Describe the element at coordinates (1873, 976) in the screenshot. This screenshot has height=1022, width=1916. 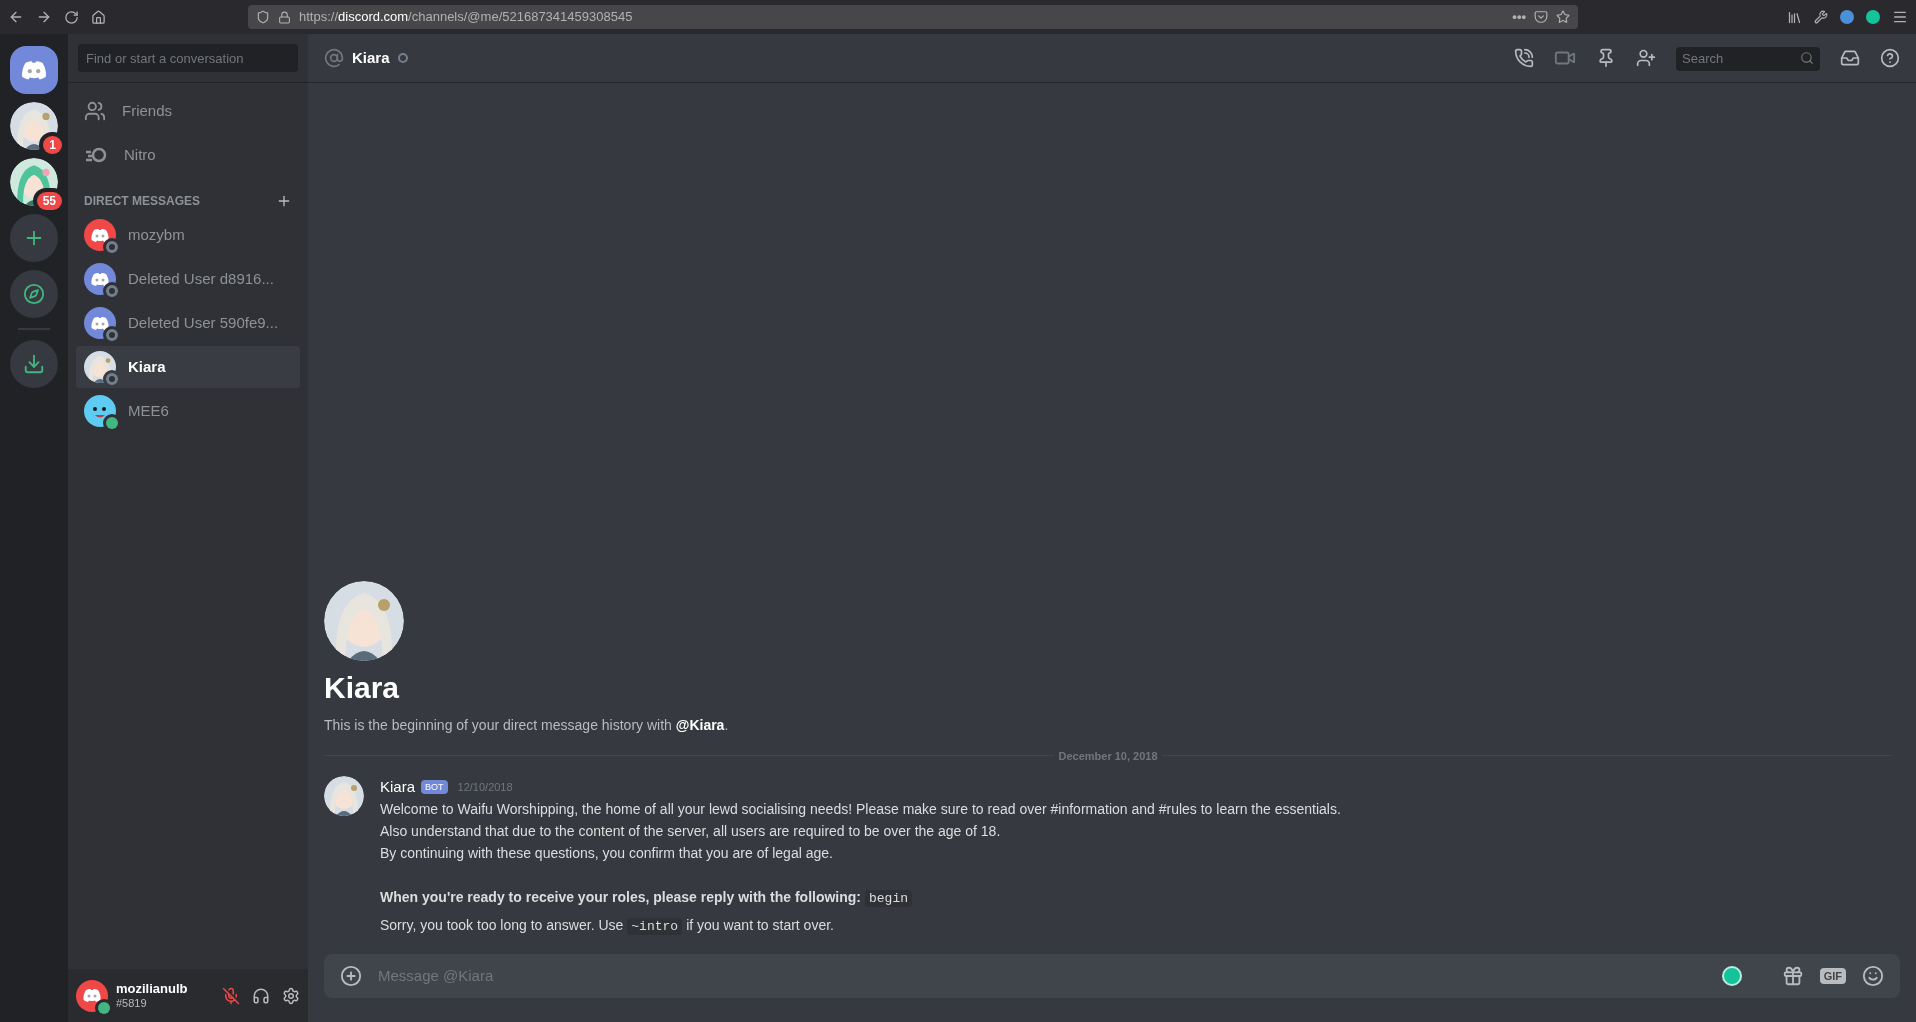
I see `emoji-icon` at that location.